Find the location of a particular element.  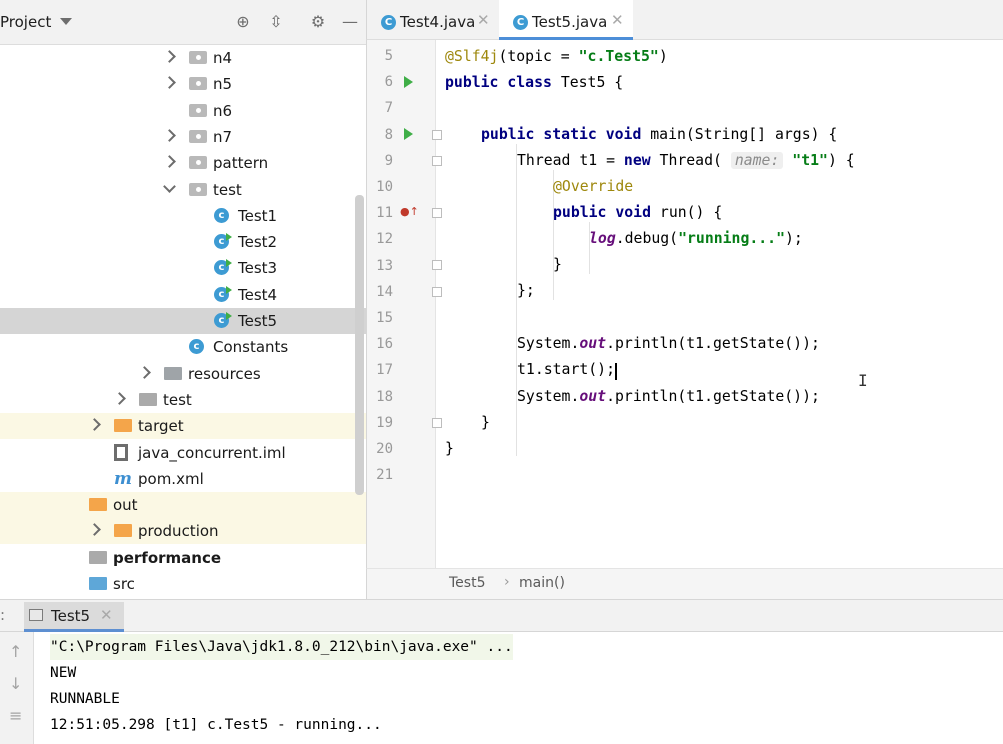

line-number: 12 is located at coordinates (384, 239).